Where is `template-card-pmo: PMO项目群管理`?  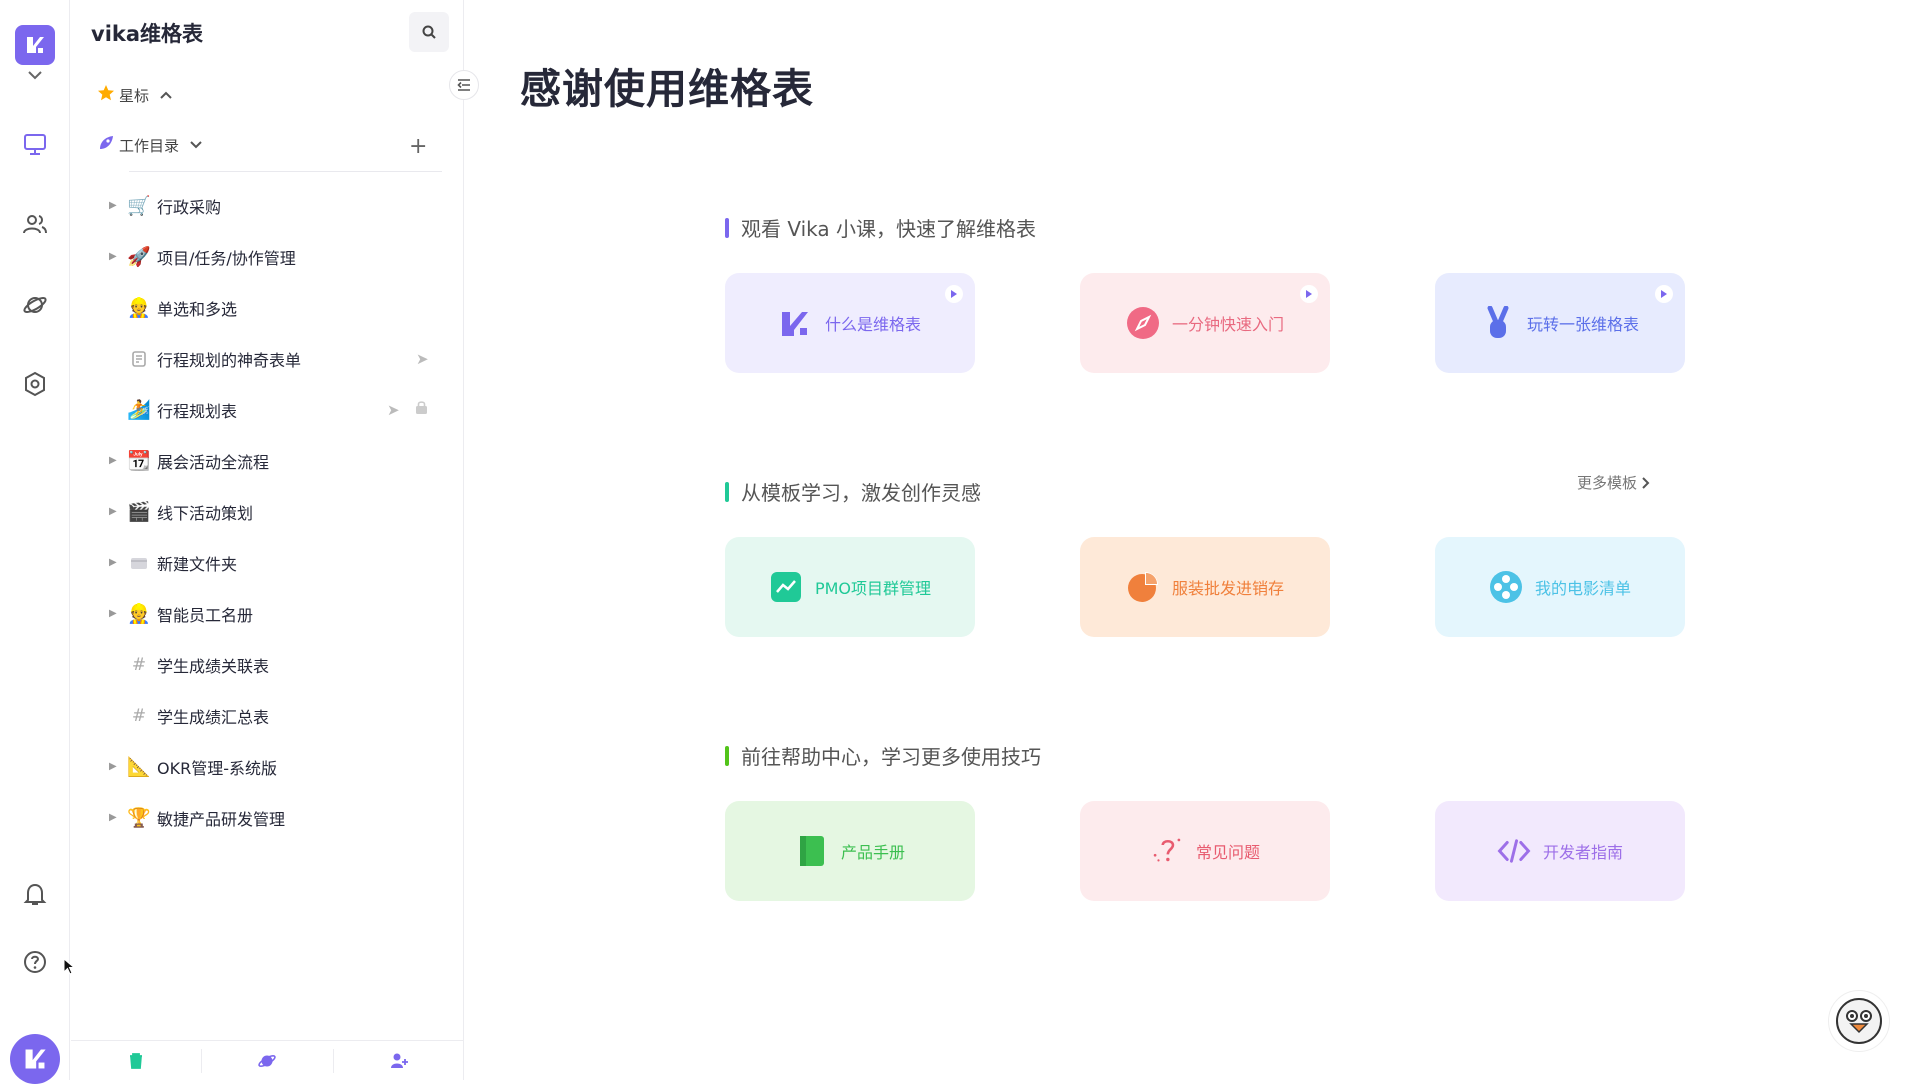
template-card-pmo: PMO项目群管理 is located at coordinates (850, 587).